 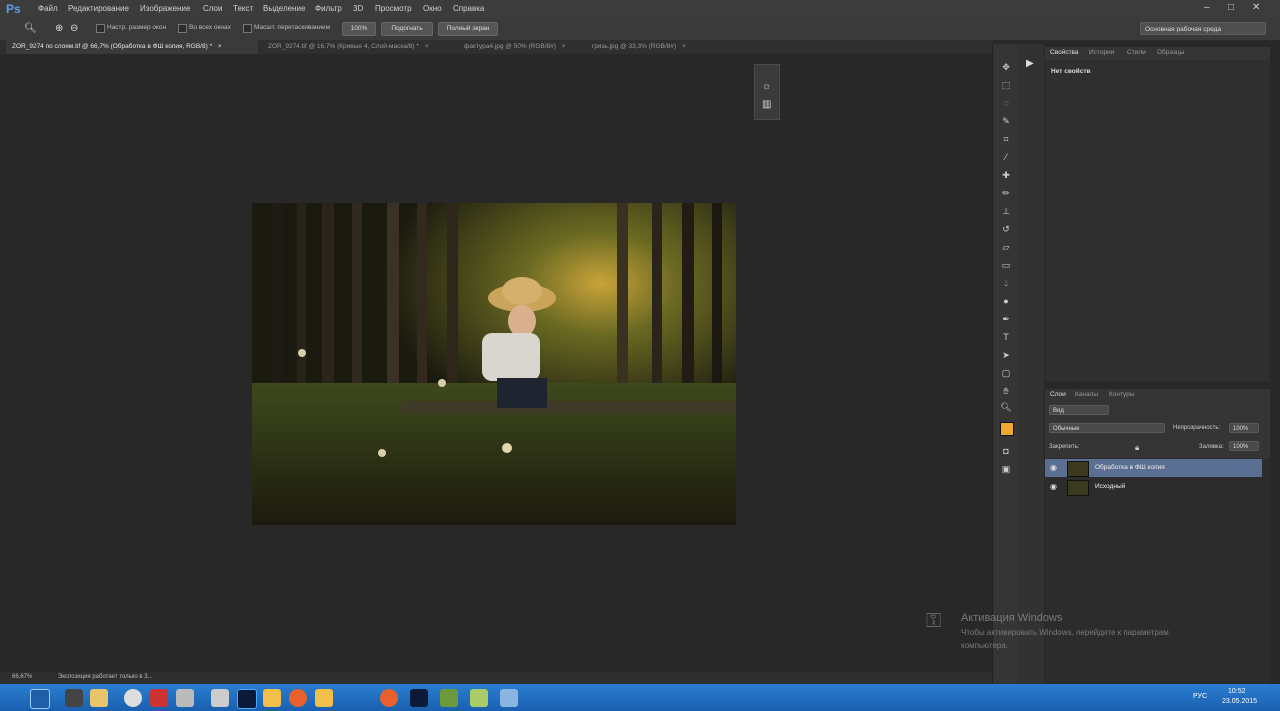 I want to click on language-indicator: РУС, so click(x=1200, y=696).